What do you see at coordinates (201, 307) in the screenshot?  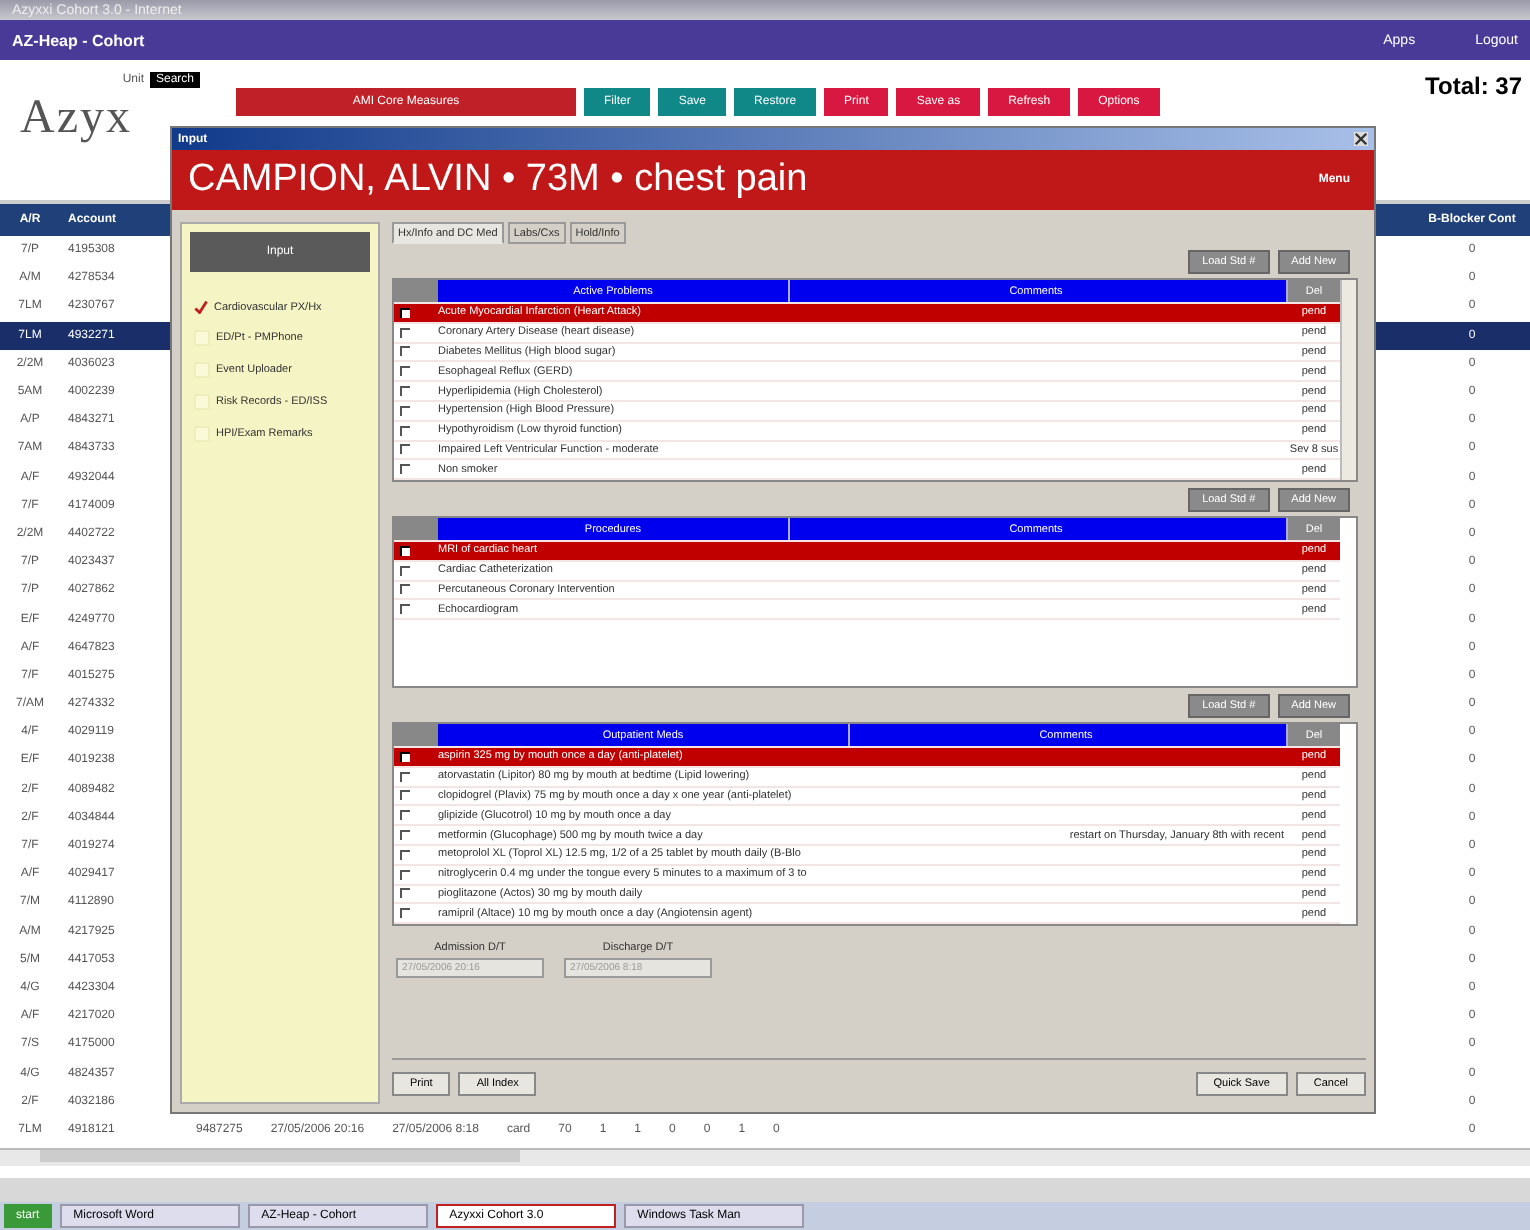 I see `check-icon` at bounding box center [201, 307].